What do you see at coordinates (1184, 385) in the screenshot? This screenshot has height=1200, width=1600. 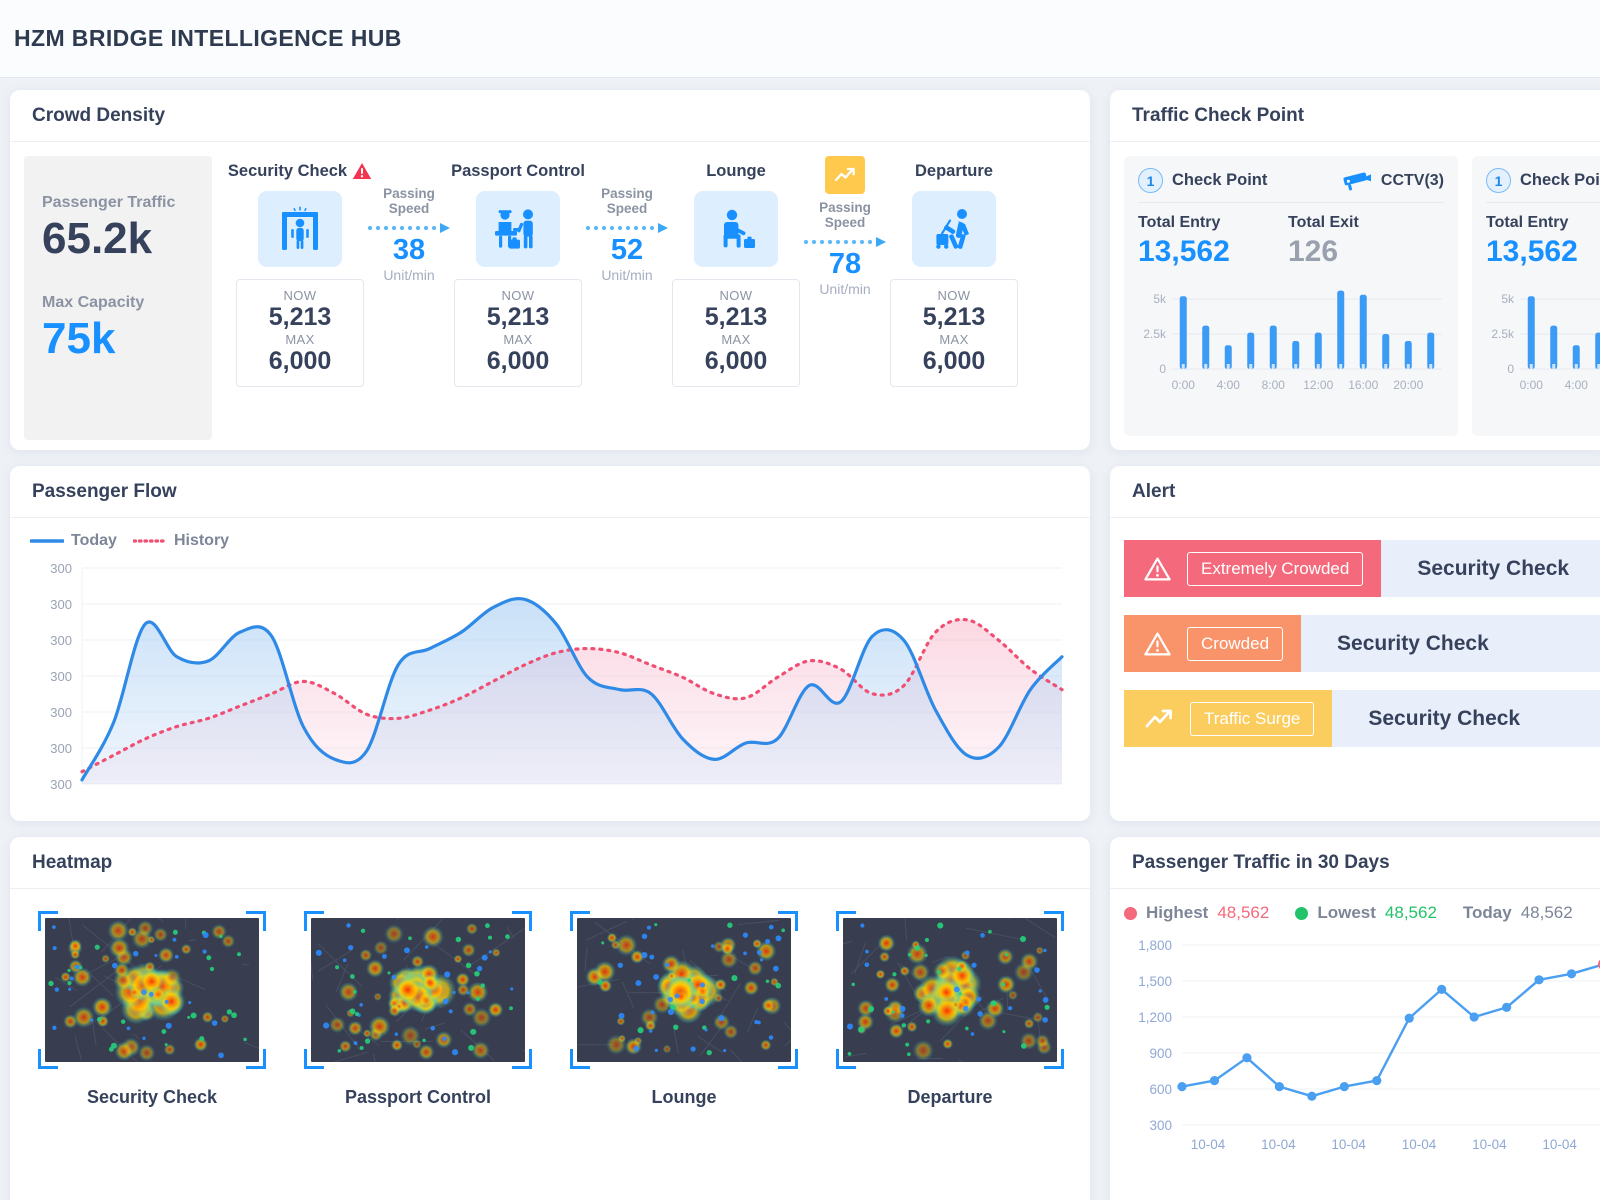 I see `svg-text: 0:00` at bounding box center [1184, 385].